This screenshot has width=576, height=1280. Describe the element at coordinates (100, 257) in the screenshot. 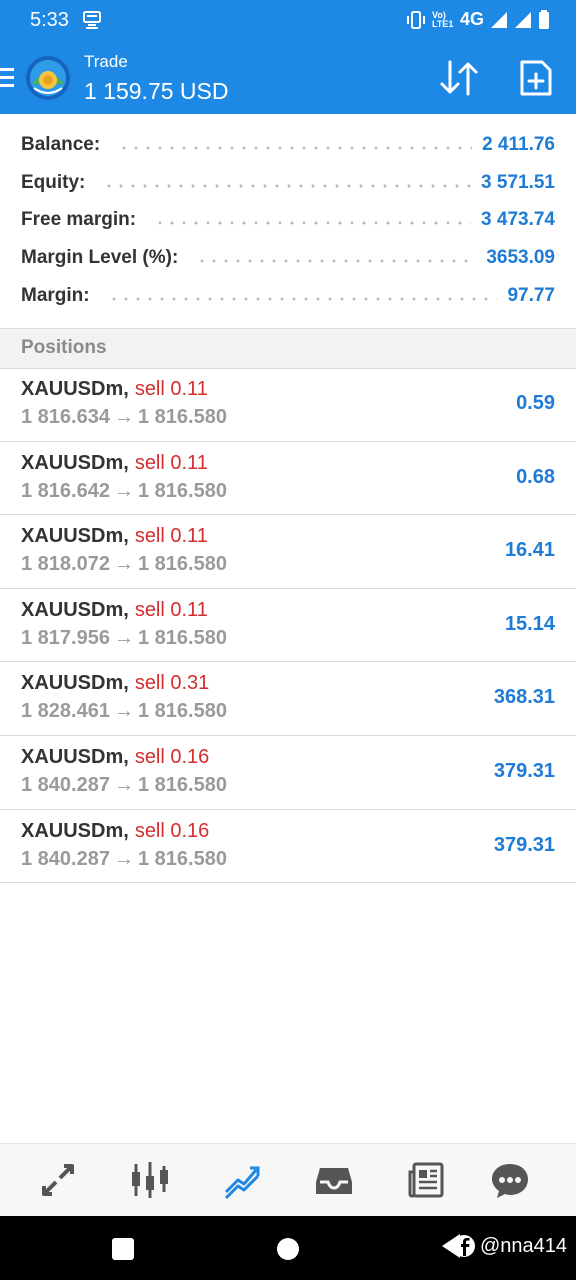

I see `summary-label: Margin Level (%):` at that location.